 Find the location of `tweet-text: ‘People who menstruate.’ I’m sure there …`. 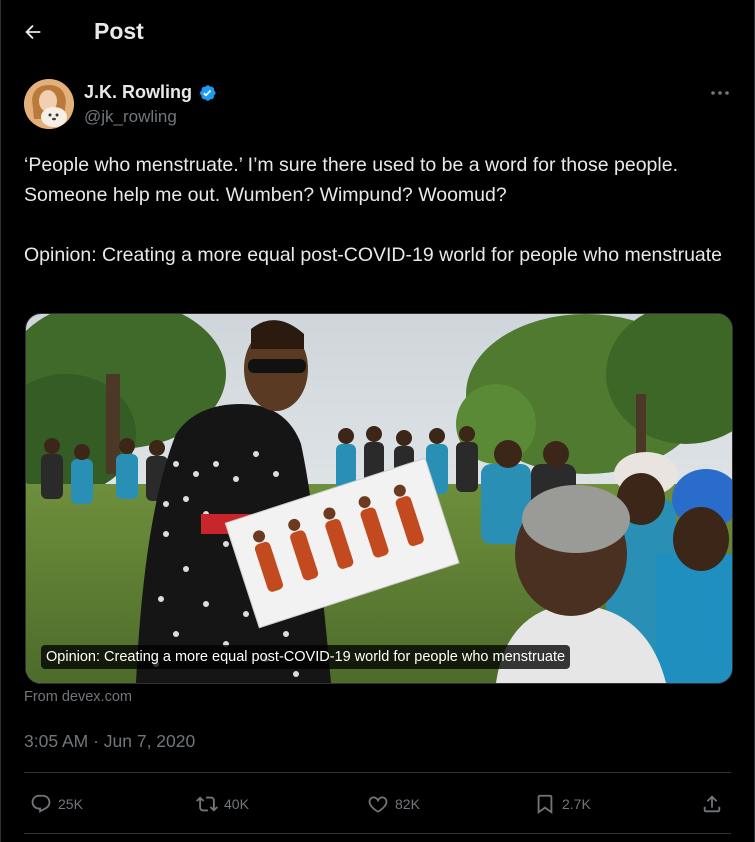

tweet-text: ‘People who menstruate.’ I’m sure there … is located at coordinates (374, 210).